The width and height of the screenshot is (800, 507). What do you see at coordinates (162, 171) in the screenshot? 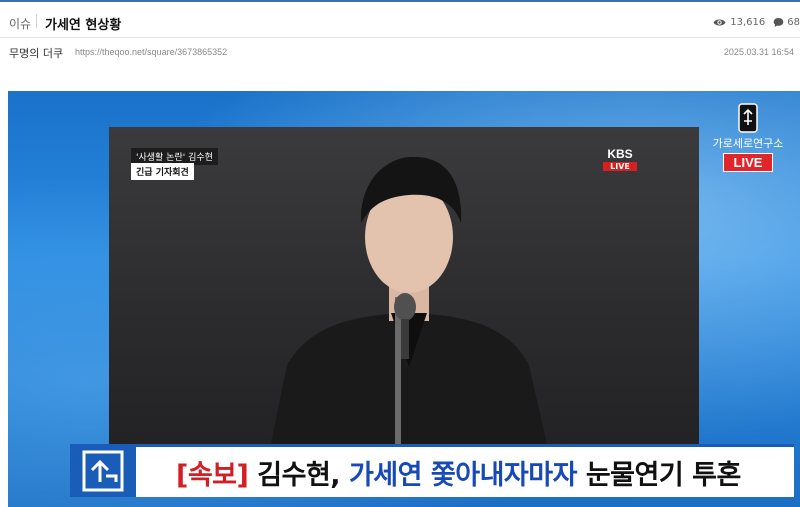
I see `caption-bottom: 긴급 기자회견` at bounding box center [162, 171].